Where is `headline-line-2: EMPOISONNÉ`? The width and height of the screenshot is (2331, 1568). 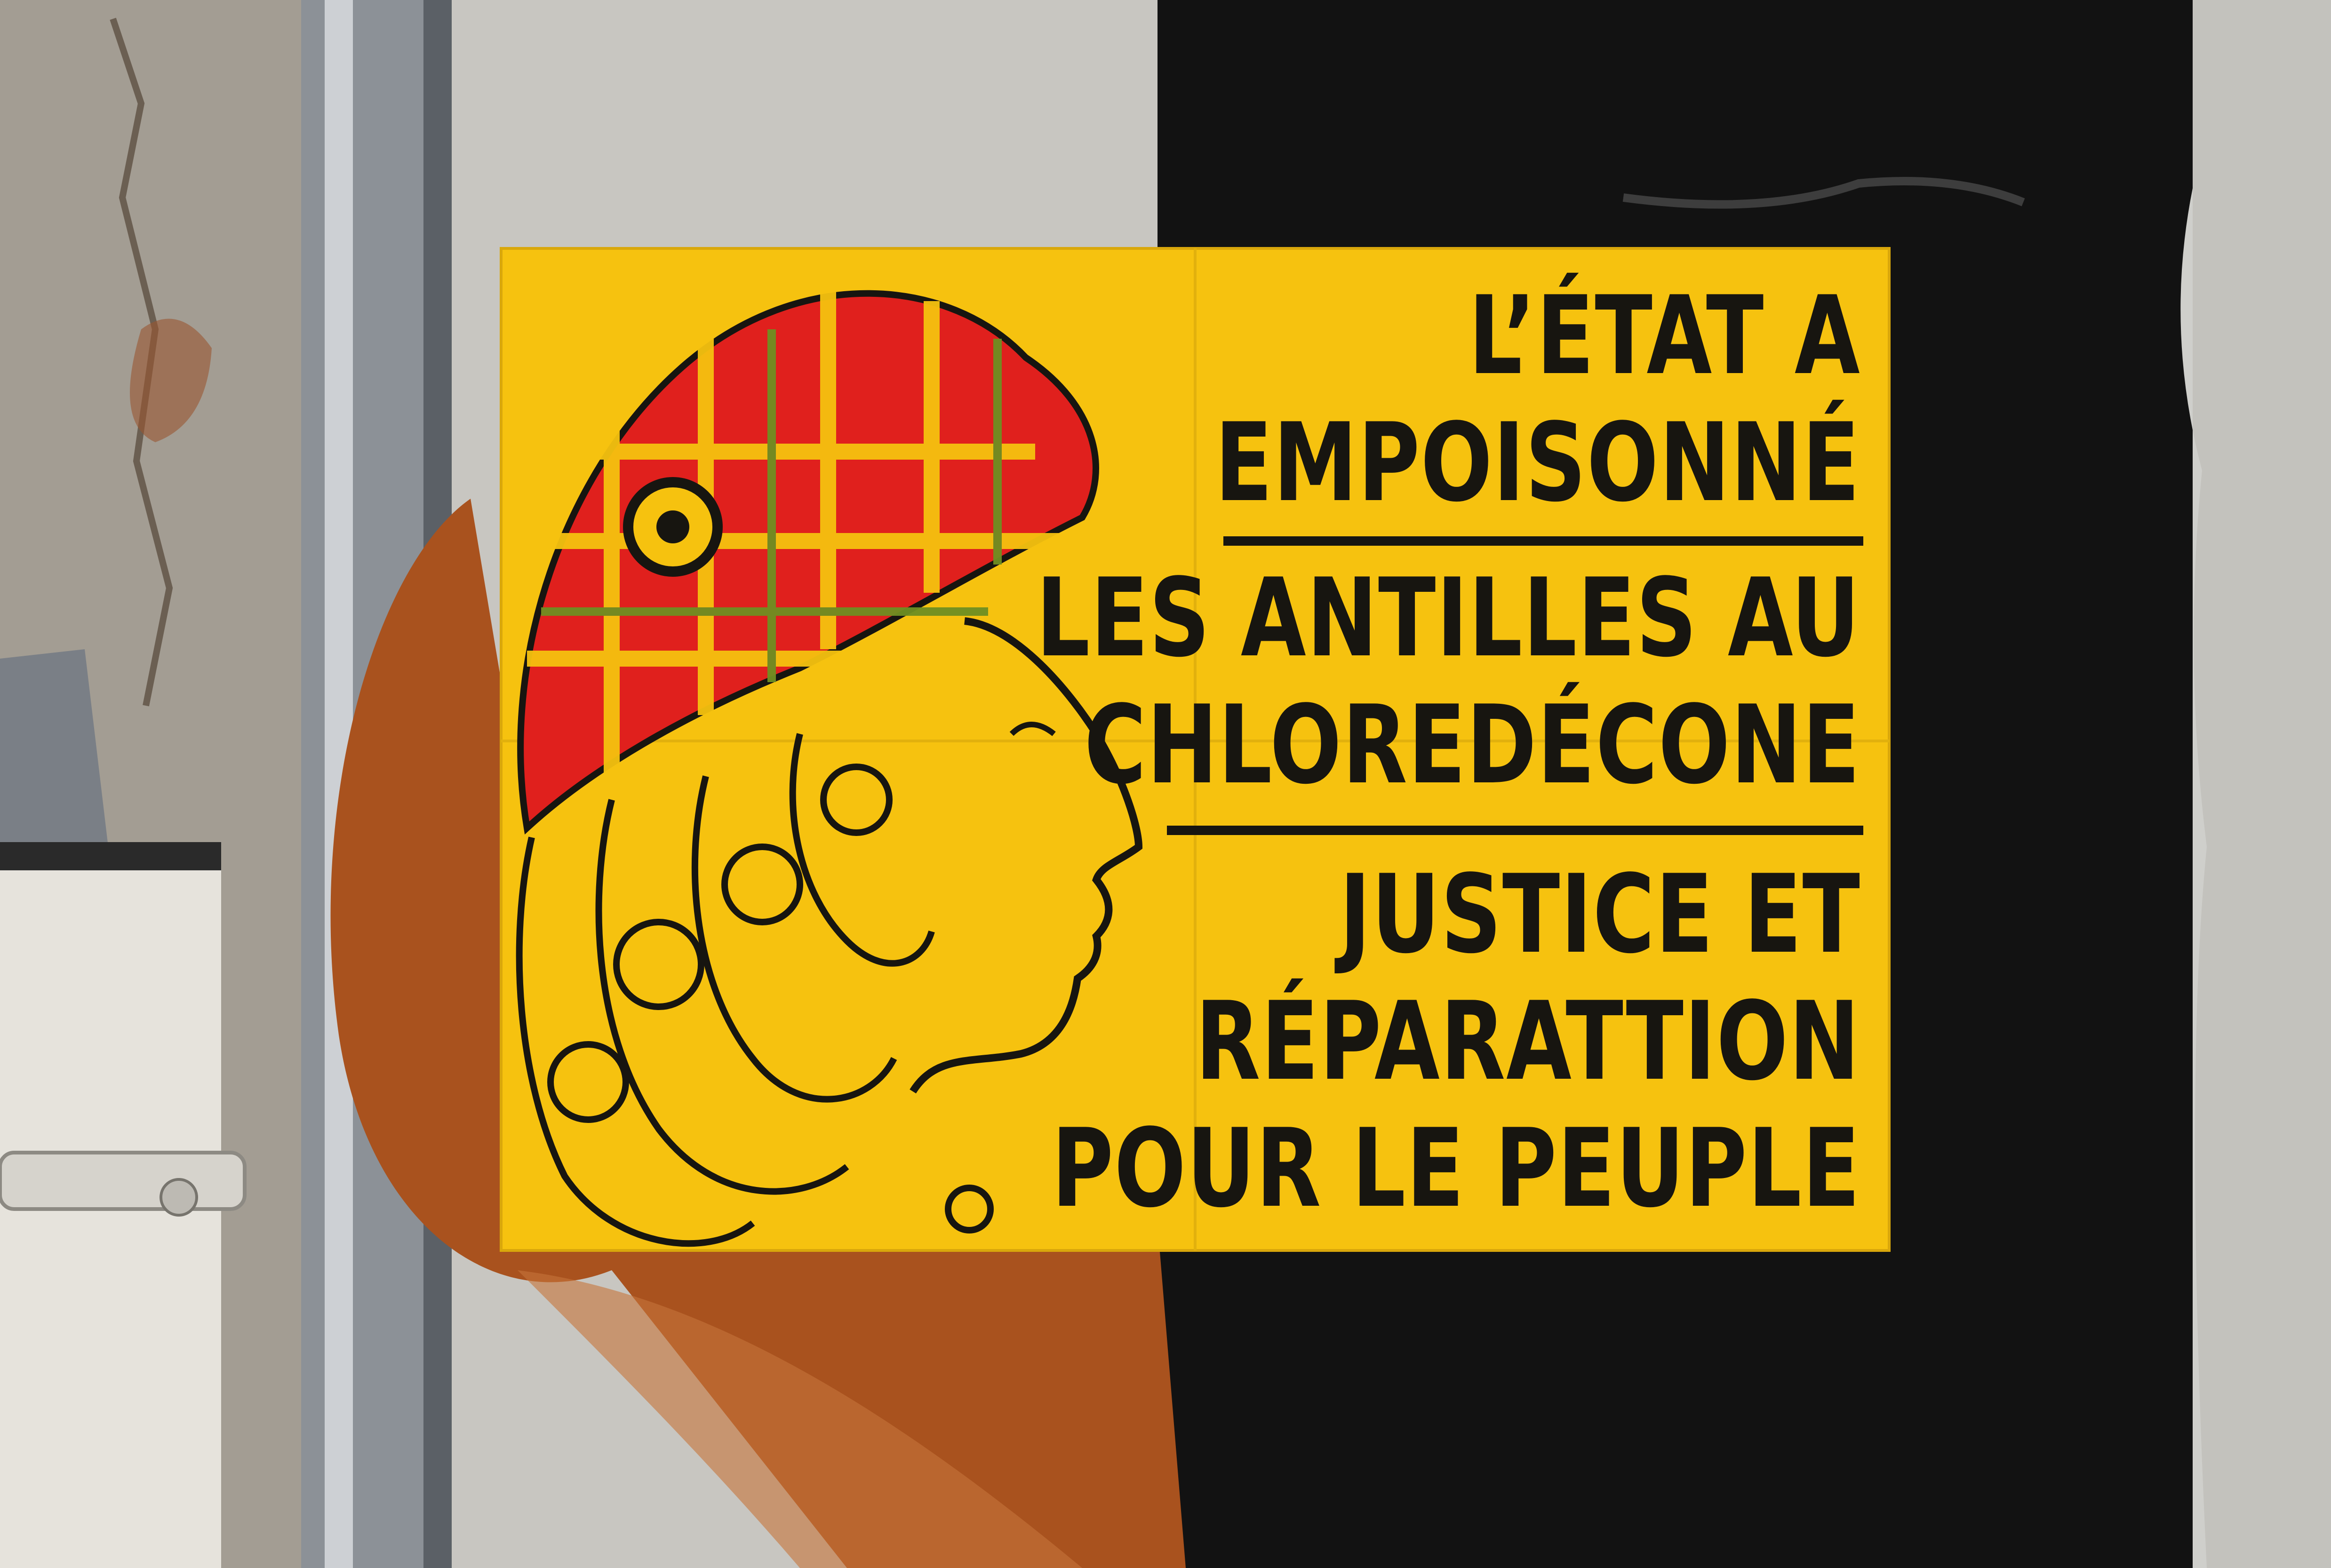 headline-line-2: EMPOISONNÉ is located at coordinates (1537, 463).